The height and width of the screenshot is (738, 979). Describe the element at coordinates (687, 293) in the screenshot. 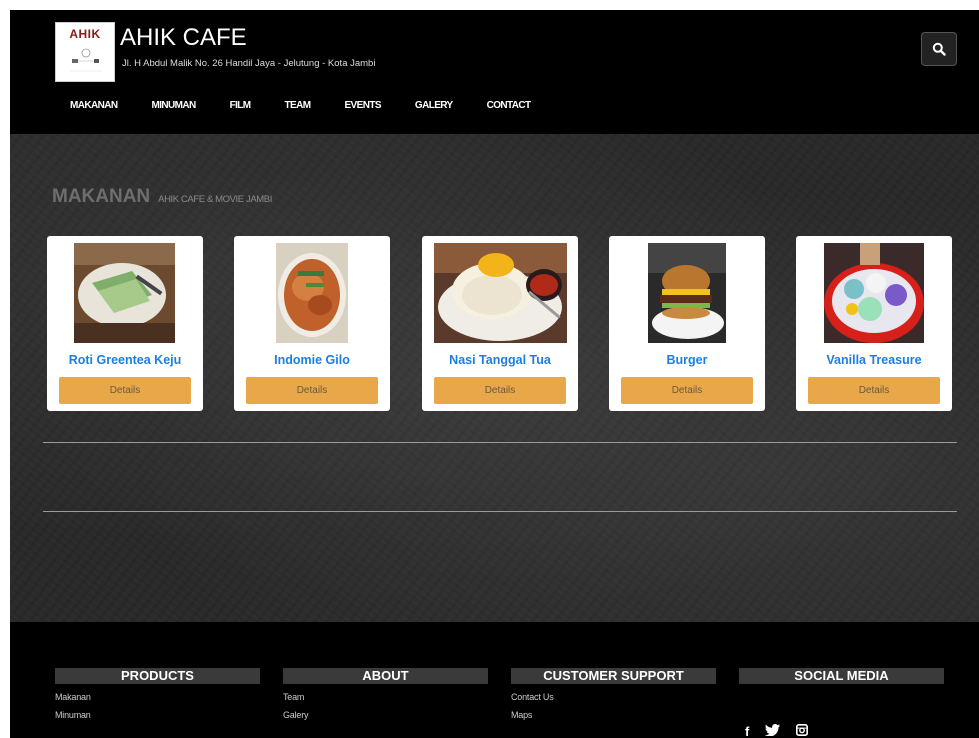

I see `product-image-burger` at that location.